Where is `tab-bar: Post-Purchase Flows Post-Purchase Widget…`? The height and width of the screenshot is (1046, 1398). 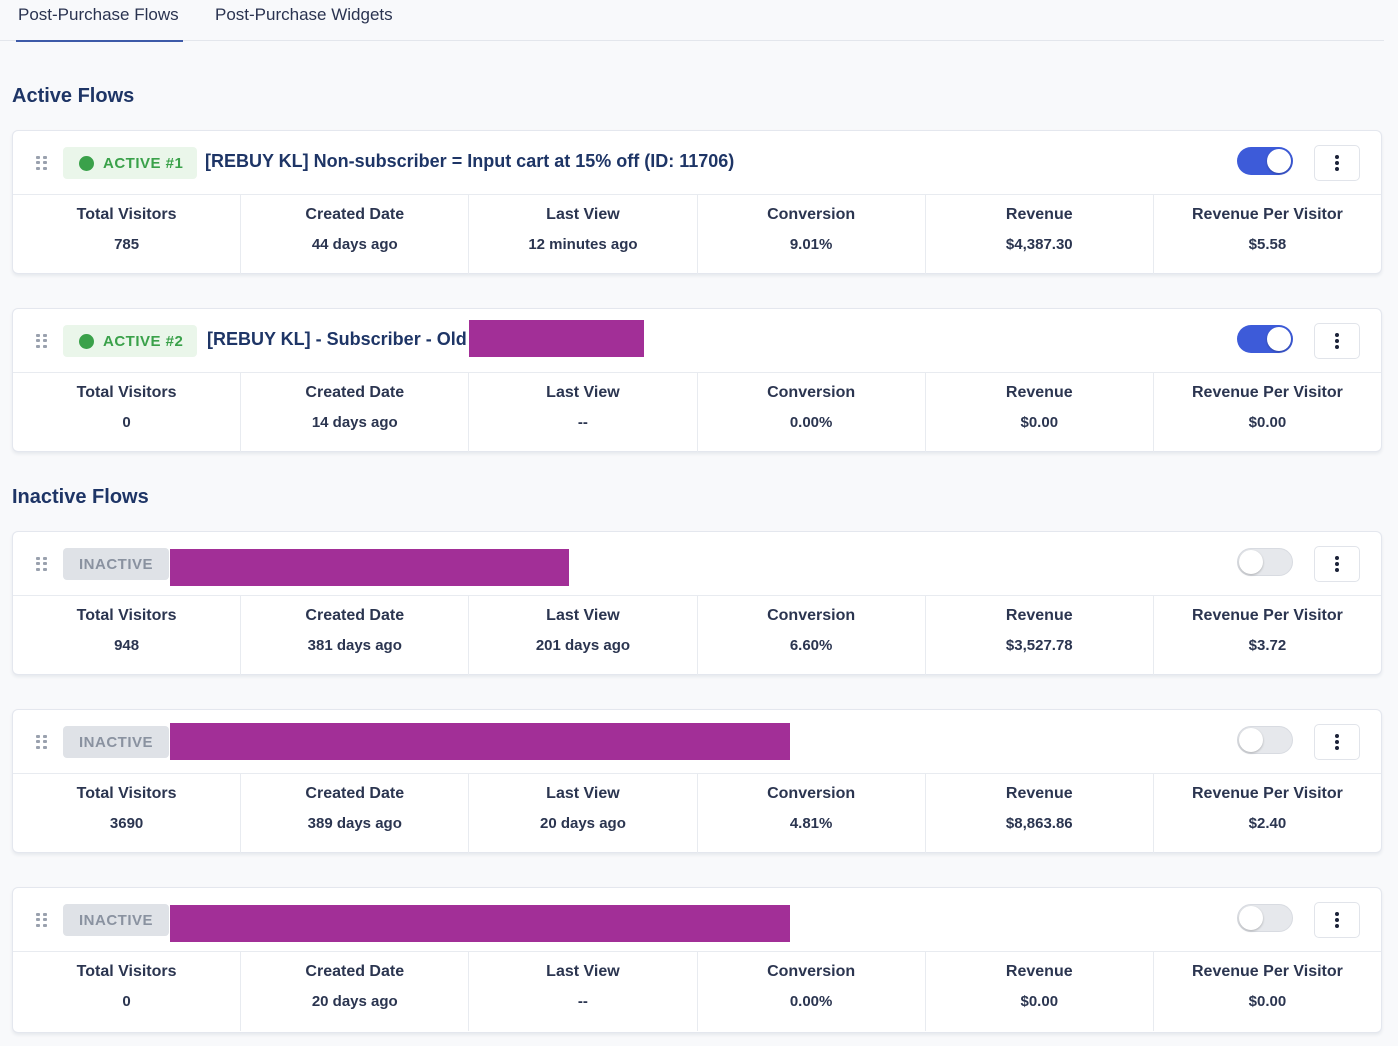
tab-bar: Post-Purchase Flows Post-Purchase Widget… is located at coordinates (692, 21).